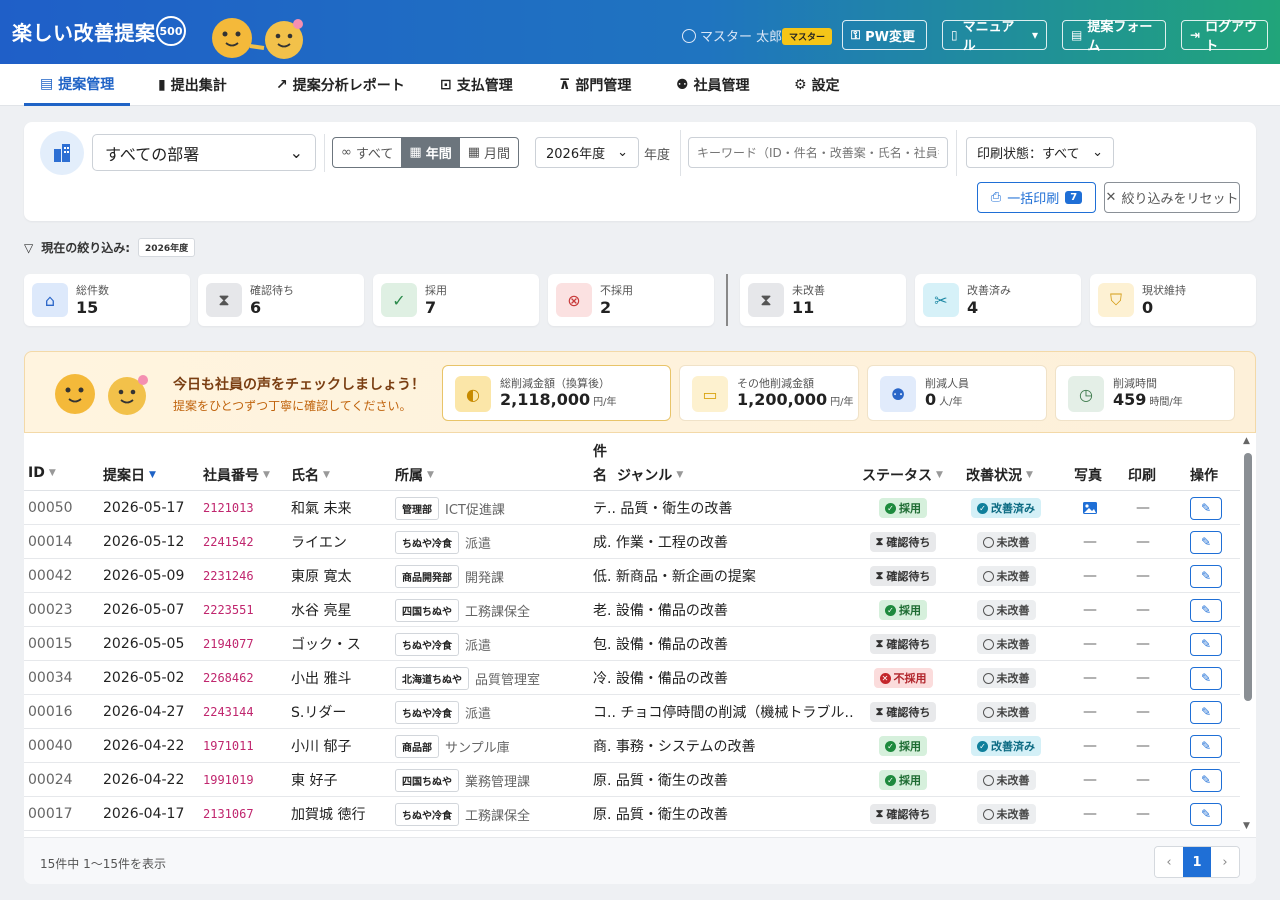 The image size is (1280, 900). Describe the element at coordinates (713, 85) in the screenshot. I see `tab-employee-management: ⚉ 社員管理` at that location.